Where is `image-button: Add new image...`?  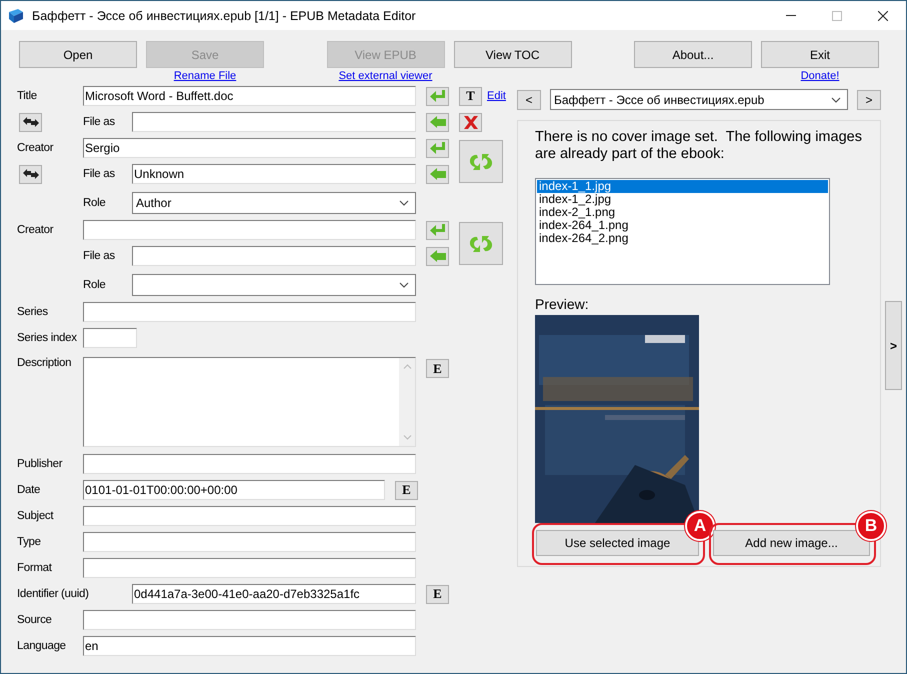 image-button: Add new image... is located at coordinates (791, 543).